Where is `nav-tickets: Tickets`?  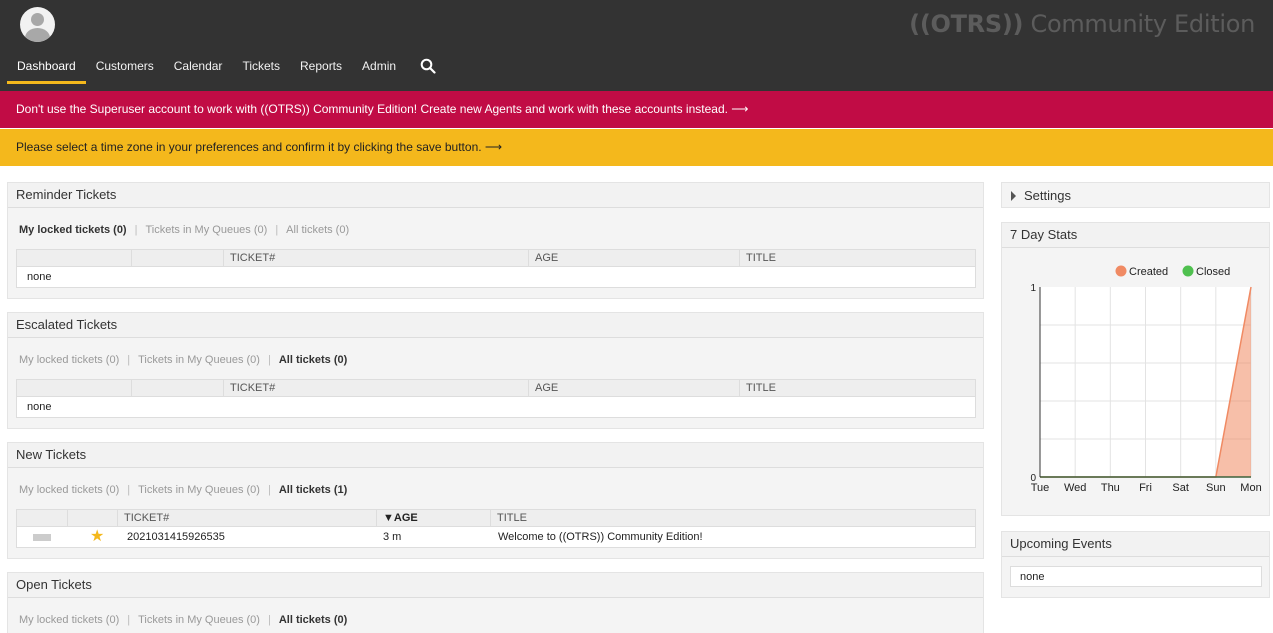
nav-tickets: Tickets is located at coordinates (261, 69).